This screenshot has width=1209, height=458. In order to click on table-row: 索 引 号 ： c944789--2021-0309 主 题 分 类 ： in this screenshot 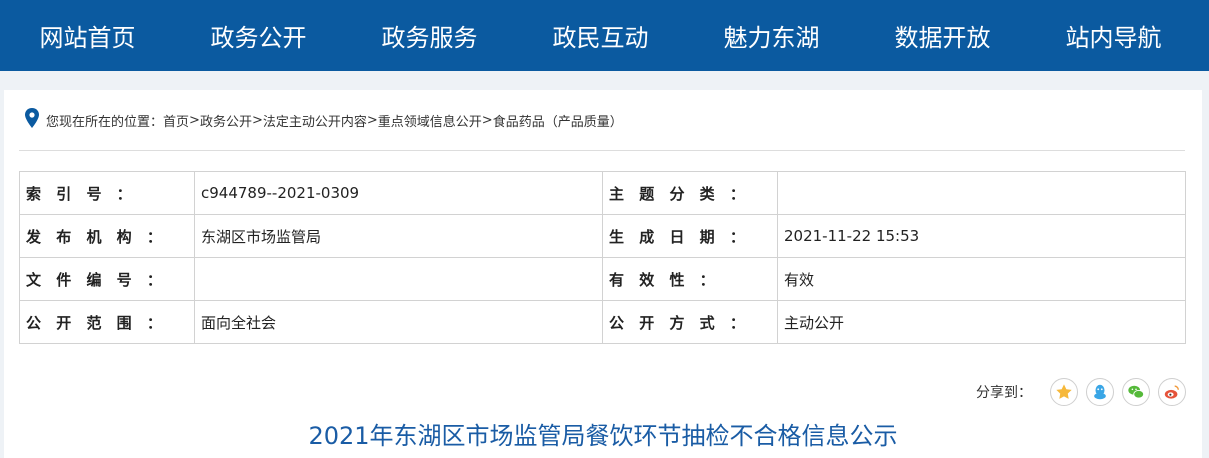, I will do `click(602, 193)`.